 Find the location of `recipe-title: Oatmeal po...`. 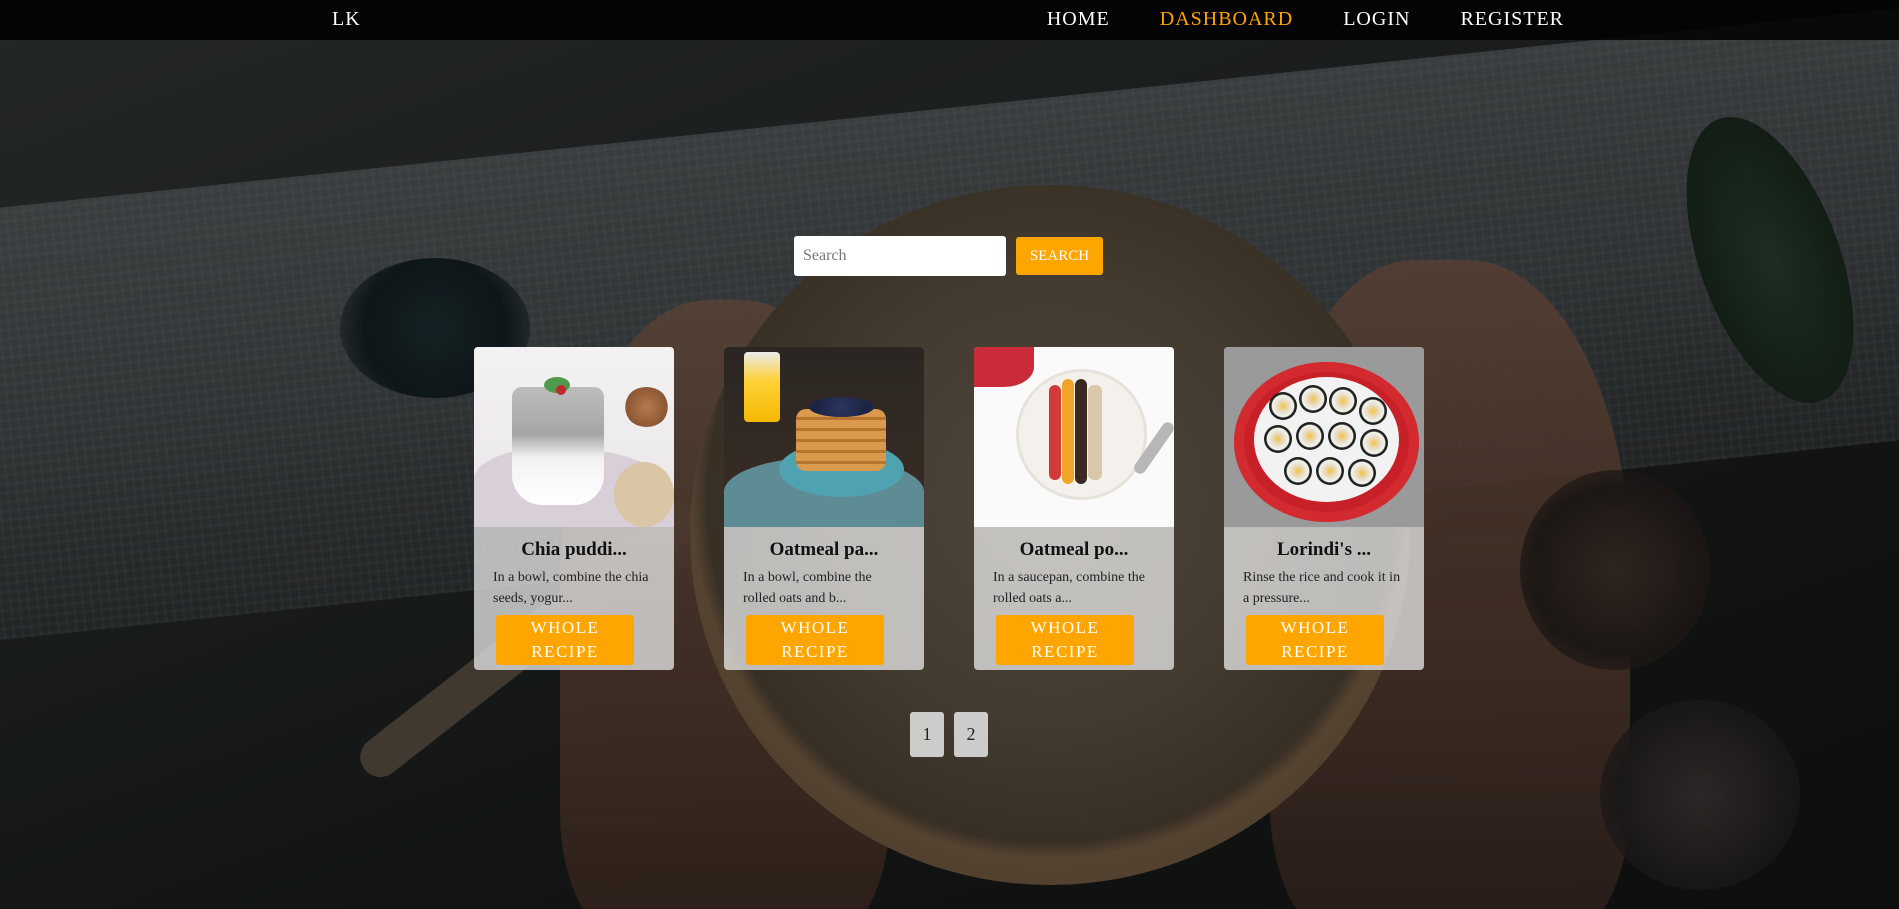

recipe-title: Oatmeal po... is located at coordinates (1074, 549).